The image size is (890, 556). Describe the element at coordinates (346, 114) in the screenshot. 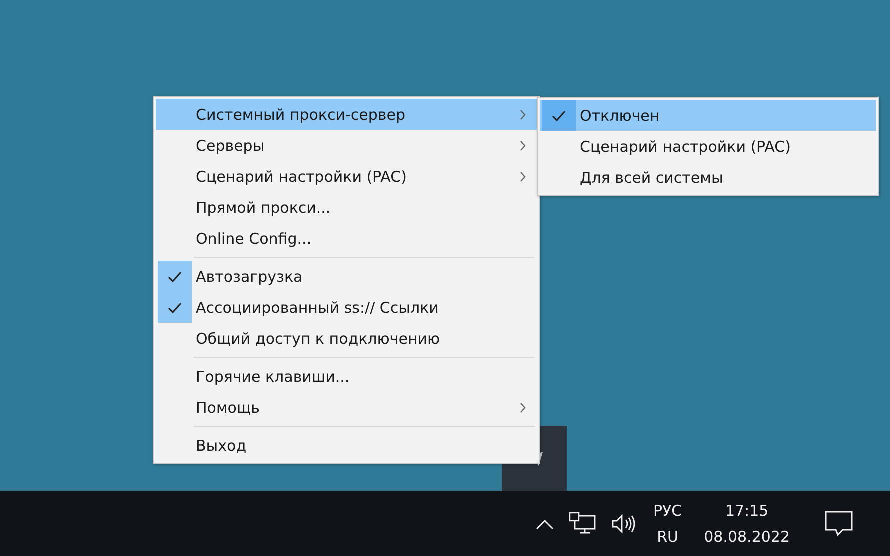

I see `menu-item: Системный прокси-сервер` at that location.